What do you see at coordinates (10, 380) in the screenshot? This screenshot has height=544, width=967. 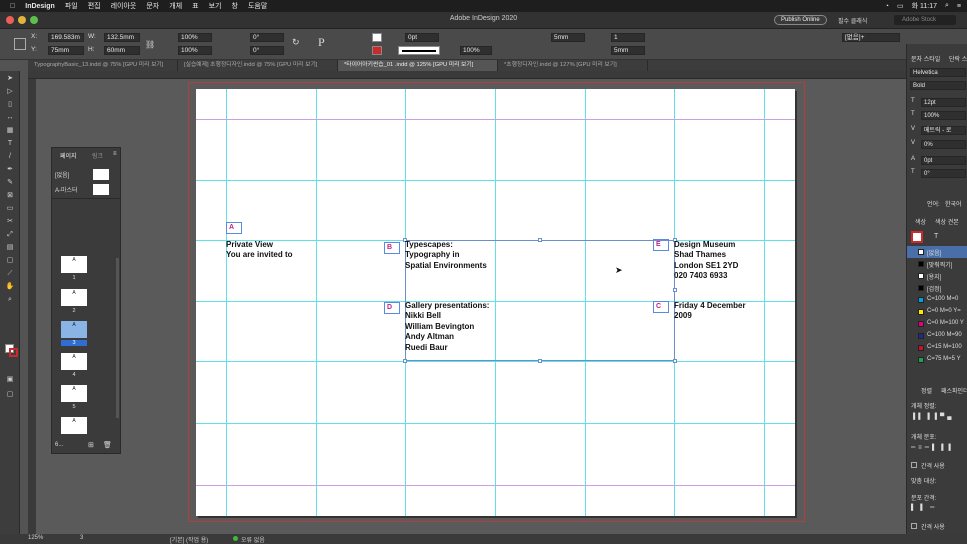 I see `view-mode-icon: ▣` at bounding box center [10, 380].